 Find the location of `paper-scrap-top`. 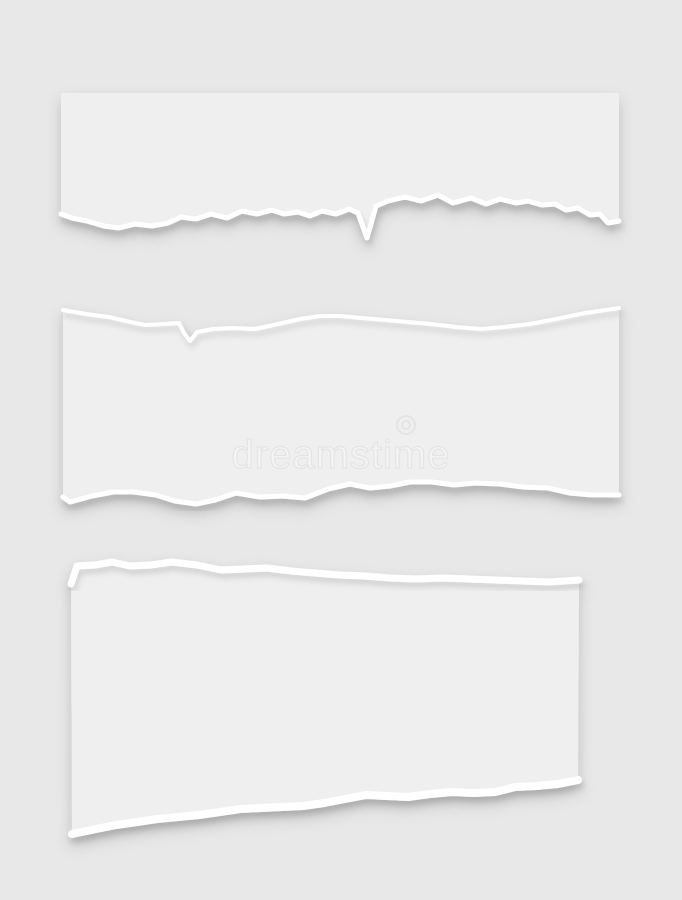

paper-scrap-top is located at coordinates (340, 167).